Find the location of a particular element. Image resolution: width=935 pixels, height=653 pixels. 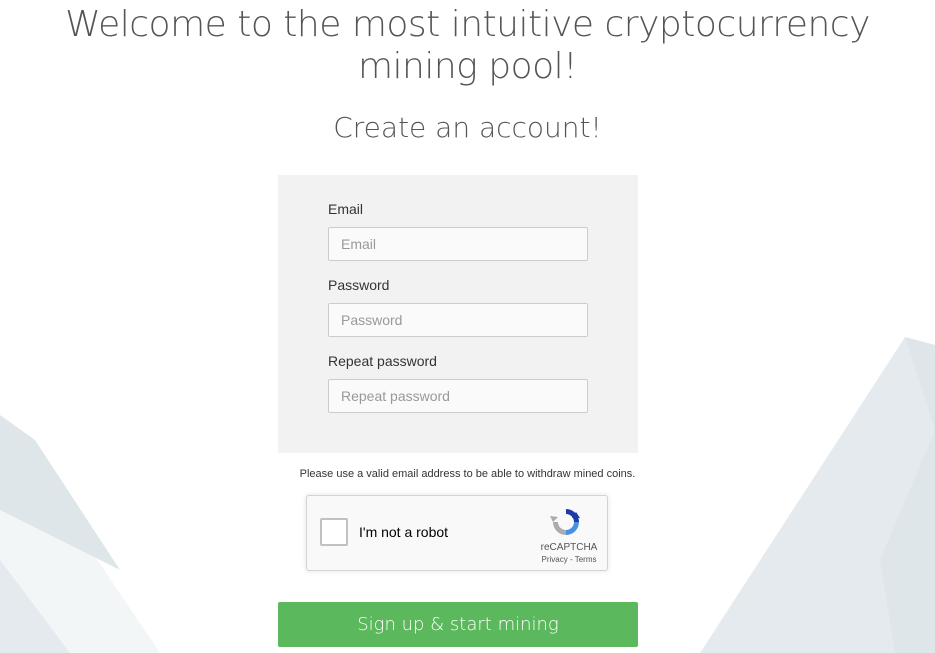

password-label: Password is located at coordinates (359, 285).